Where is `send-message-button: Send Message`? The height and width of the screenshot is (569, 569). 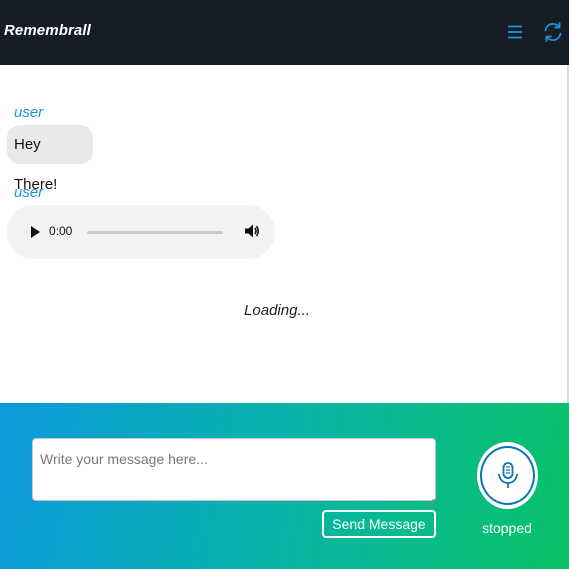
send-message-button: Send Message is located at coordinates (379, 524).